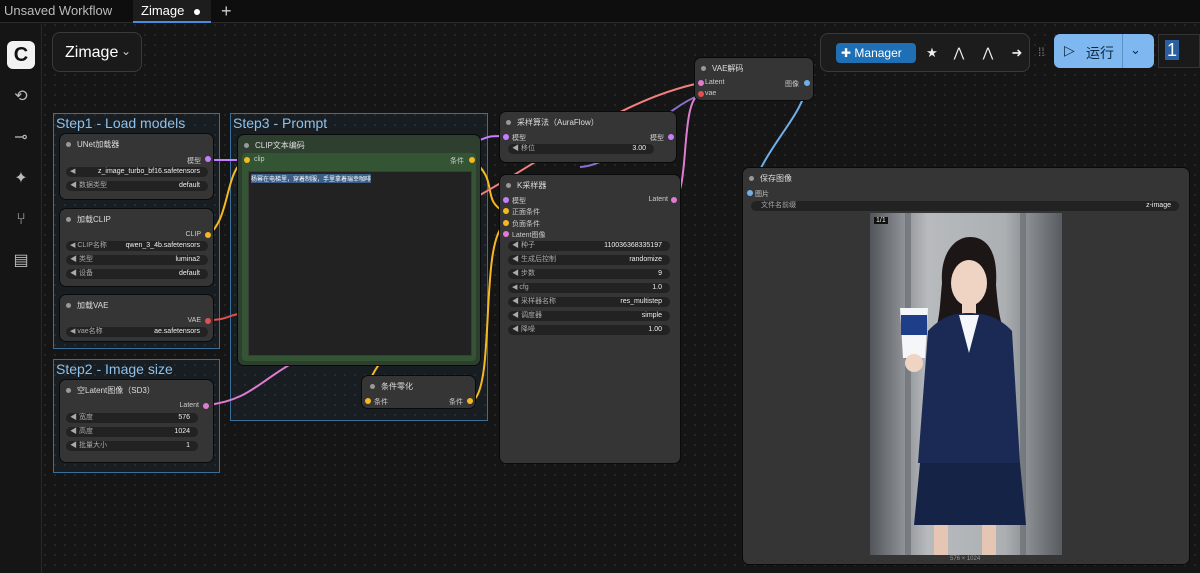 This screenshot has height=573, width=1200. I want to click on node-clip-text-encode: CLIP文本编码 clip 条件 杨幂在电梯里，穿着制服，手里拿着瑞幸咖啡, so click(359, 250).